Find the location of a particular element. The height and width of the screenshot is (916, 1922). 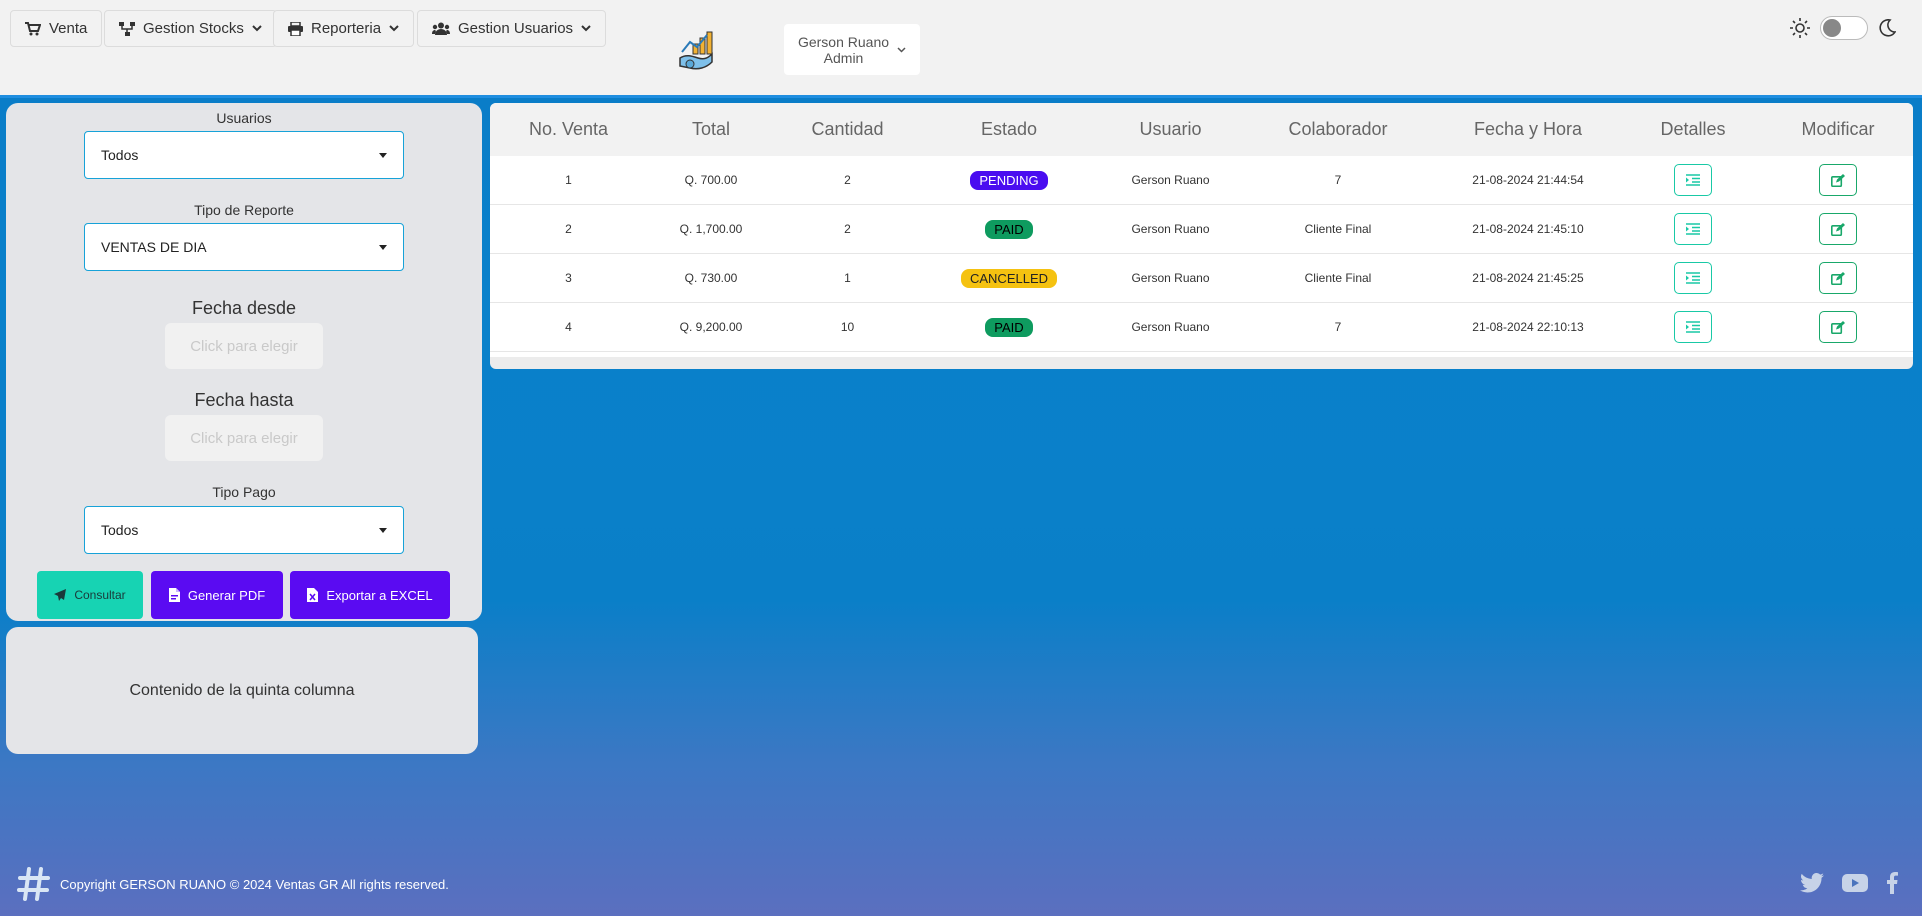

status-badge: PENDING is located at coordinates (1009, 180).